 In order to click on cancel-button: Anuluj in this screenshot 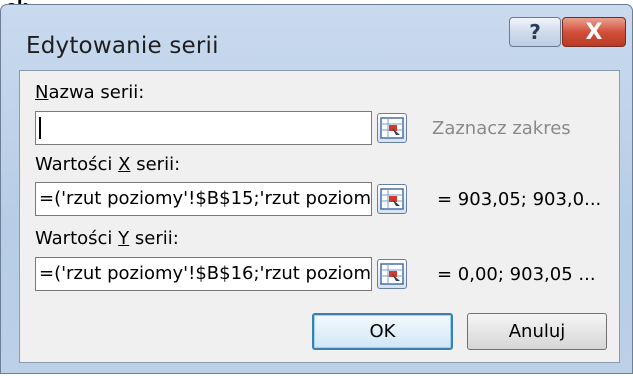, I will do `click(537, 331)`.